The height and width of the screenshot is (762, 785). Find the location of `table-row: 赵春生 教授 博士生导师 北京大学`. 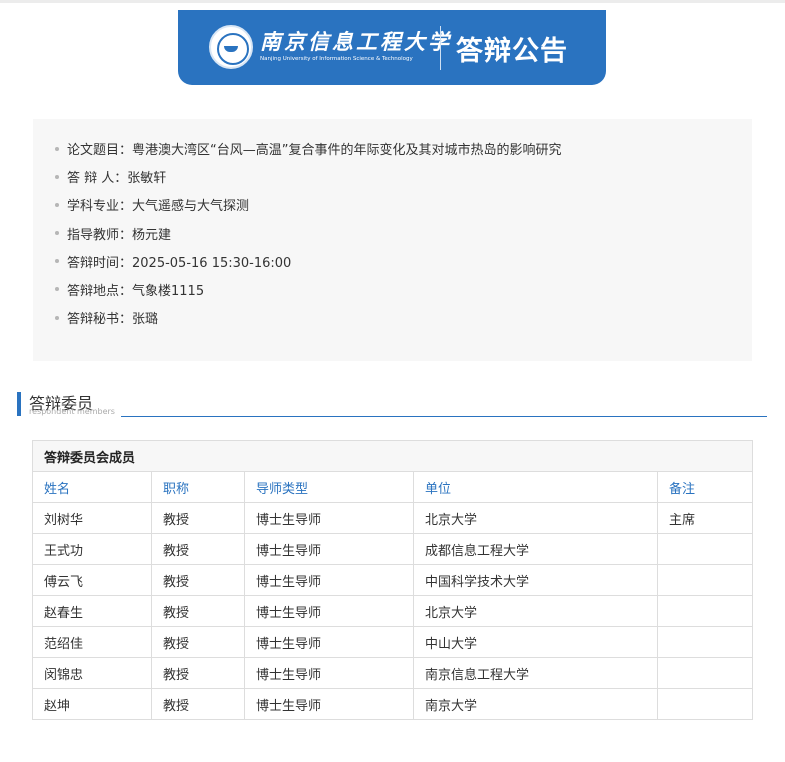

table-row: 赵春生 教授 博士生导师 北京大学 is located at coordinates (393, 611).